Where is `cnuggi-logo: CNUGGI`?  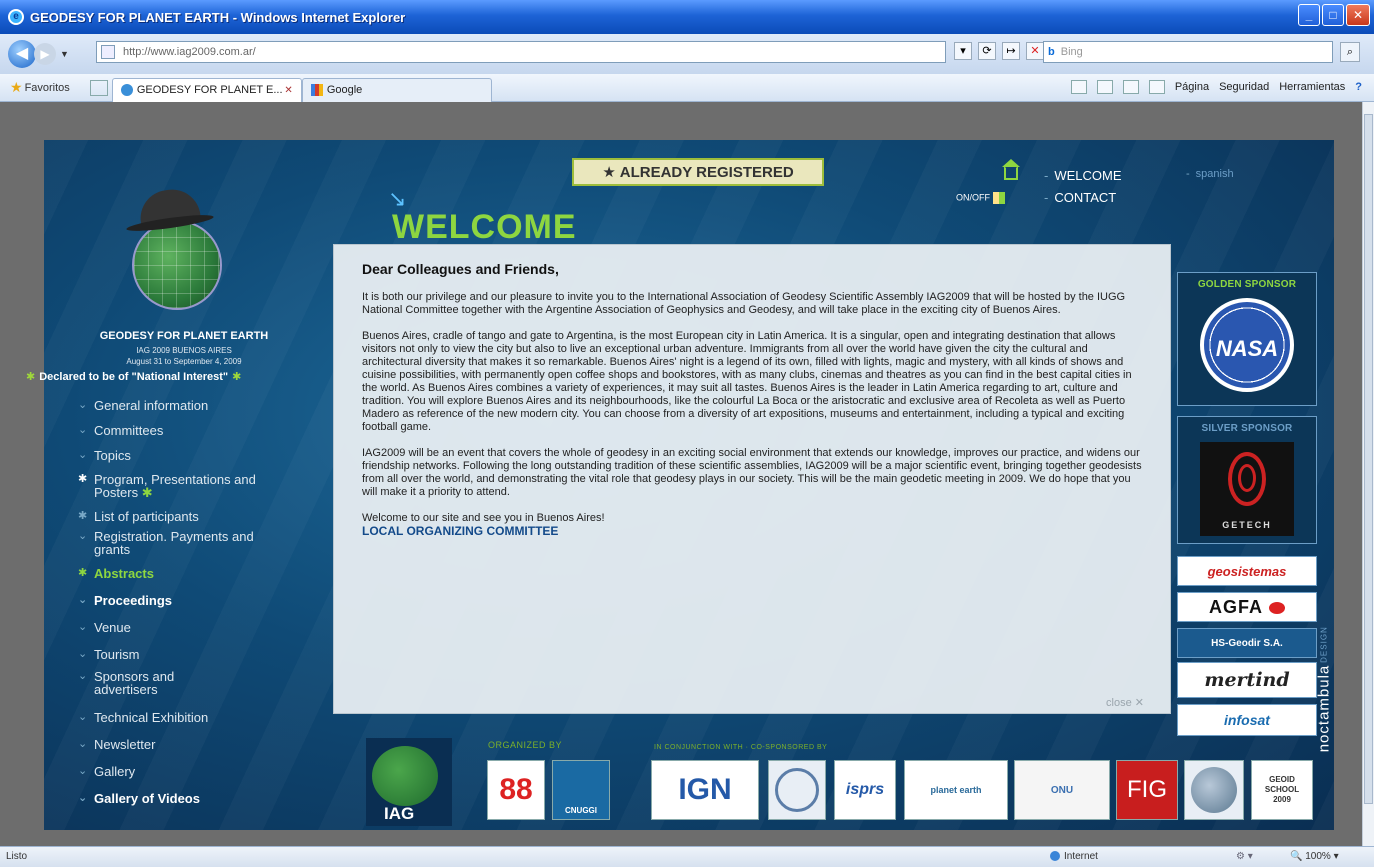
cnuggi-logo: CNUGGI is located at coordinates (581, 790).